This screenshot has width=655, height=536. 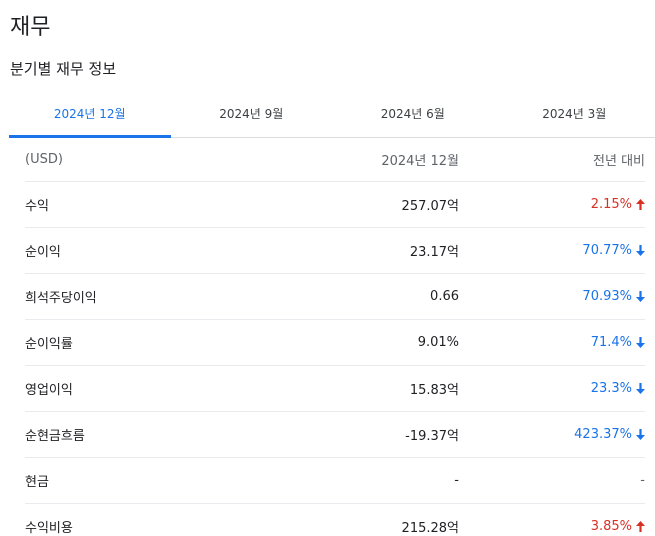 I want to click on yoy-change-text: -, so click(x=642, y=480).